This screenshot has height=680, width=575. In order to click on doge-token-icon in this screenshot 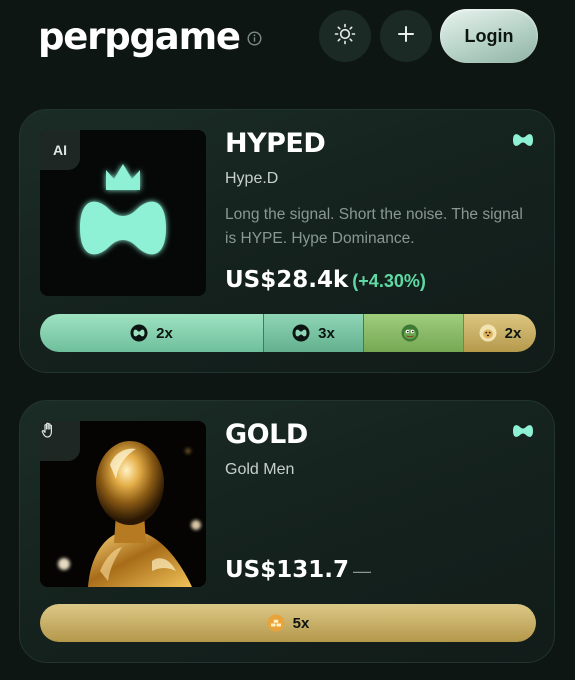, I will do `click(488, 333)`.